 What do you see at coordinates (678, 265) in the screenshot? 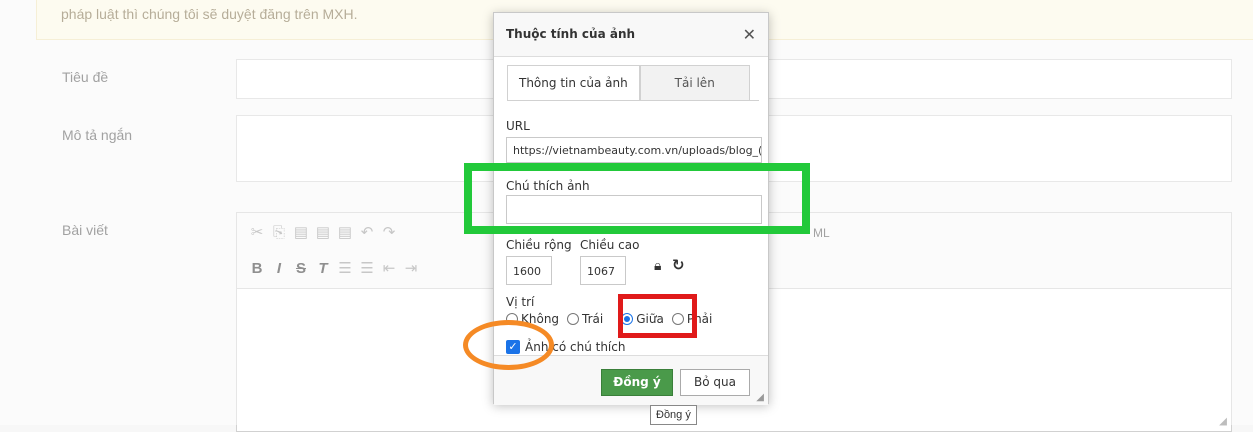
I see `reset-size-icon: ↻` at bounding box center [678, 265].